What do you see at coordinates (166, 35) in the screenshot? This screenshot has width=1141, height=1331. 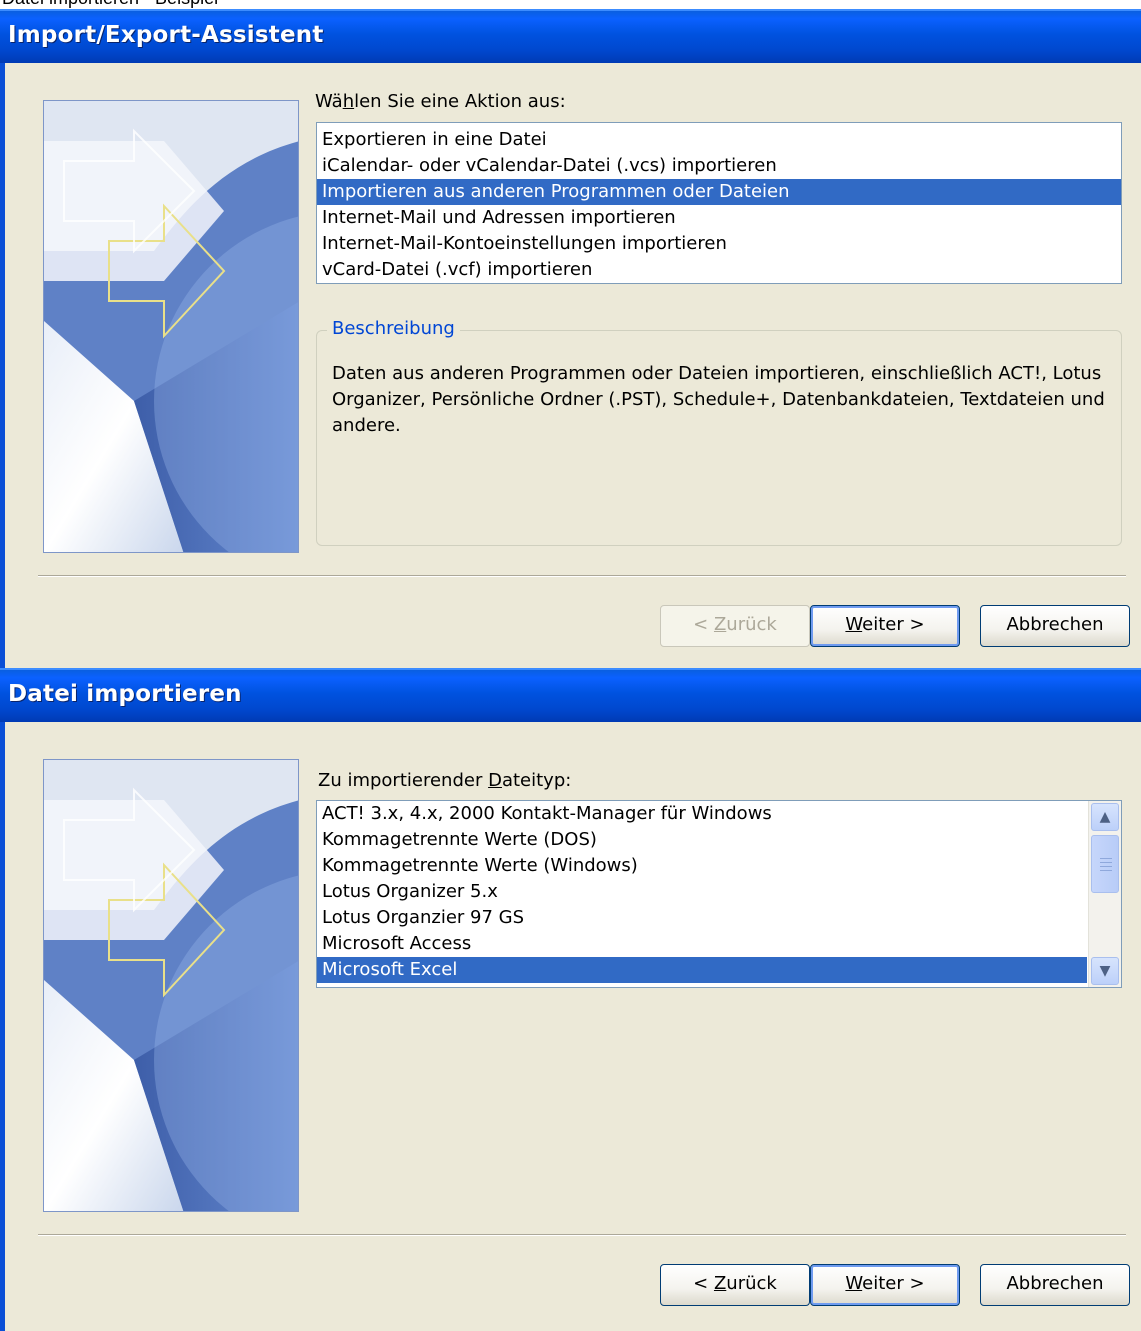 I see `window-title: Import/Export-Assistent` at bounding box center [166, 35].